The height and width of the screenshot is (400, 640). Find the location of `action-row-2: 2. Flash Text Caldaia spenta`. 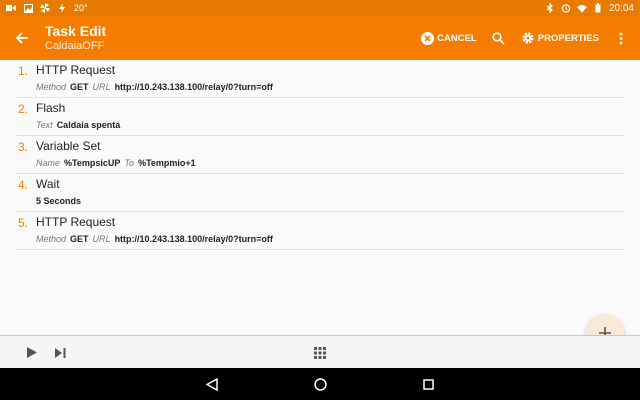

action-row-2: 2. Flash Text Caldaia spenta is located at coordinates (320, 117).